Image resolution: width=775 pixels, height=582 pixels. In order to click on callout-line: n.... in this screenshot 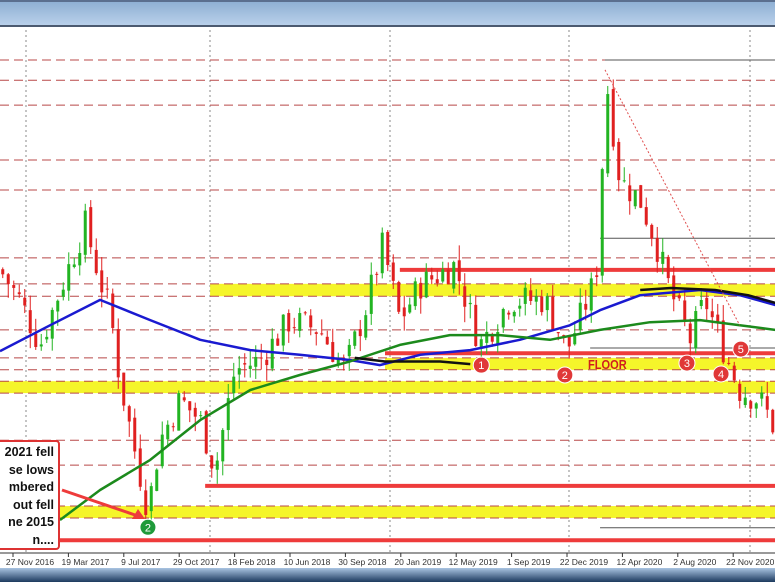, I will do `click(43, 539)`.